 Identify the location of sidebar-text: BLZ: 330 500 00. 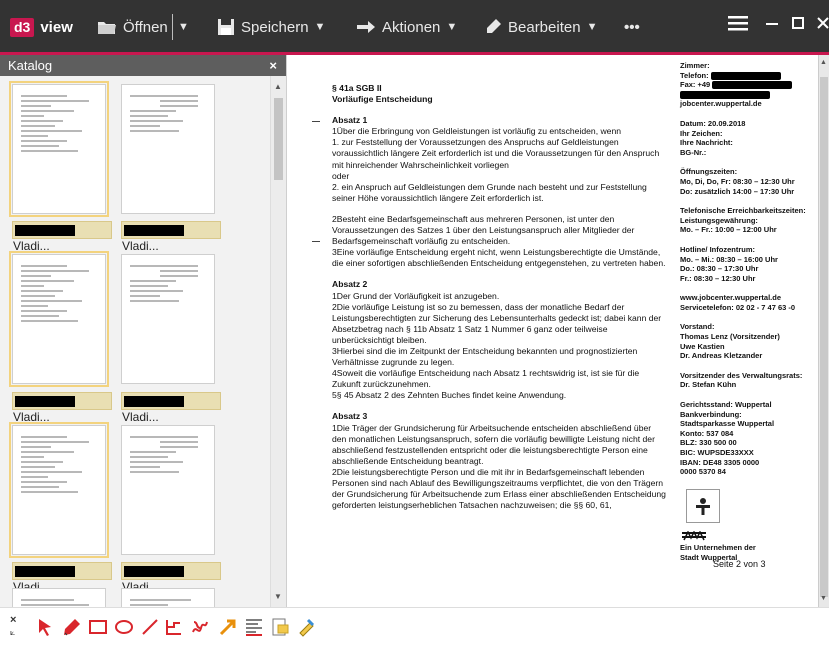
(708, 443).